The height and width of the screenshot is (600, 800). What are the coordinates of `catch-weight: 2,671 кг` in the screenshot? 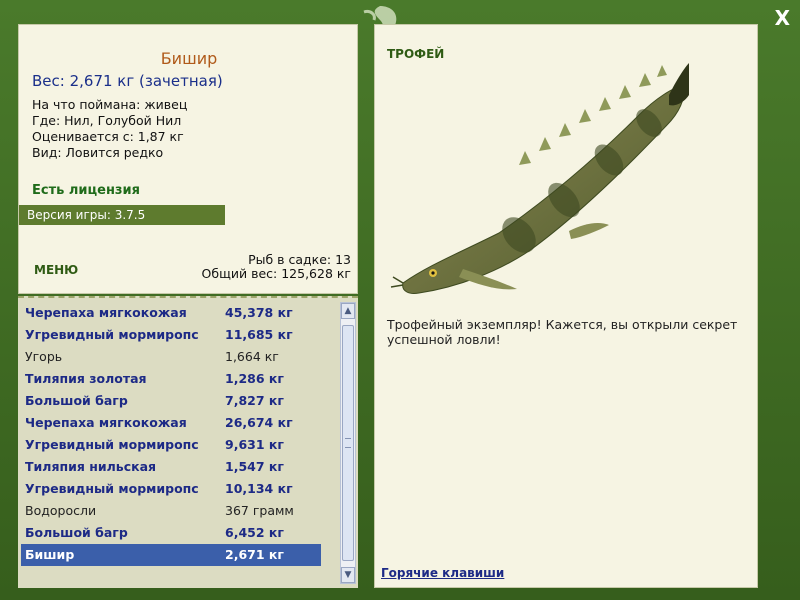 It's located at (254, 554).